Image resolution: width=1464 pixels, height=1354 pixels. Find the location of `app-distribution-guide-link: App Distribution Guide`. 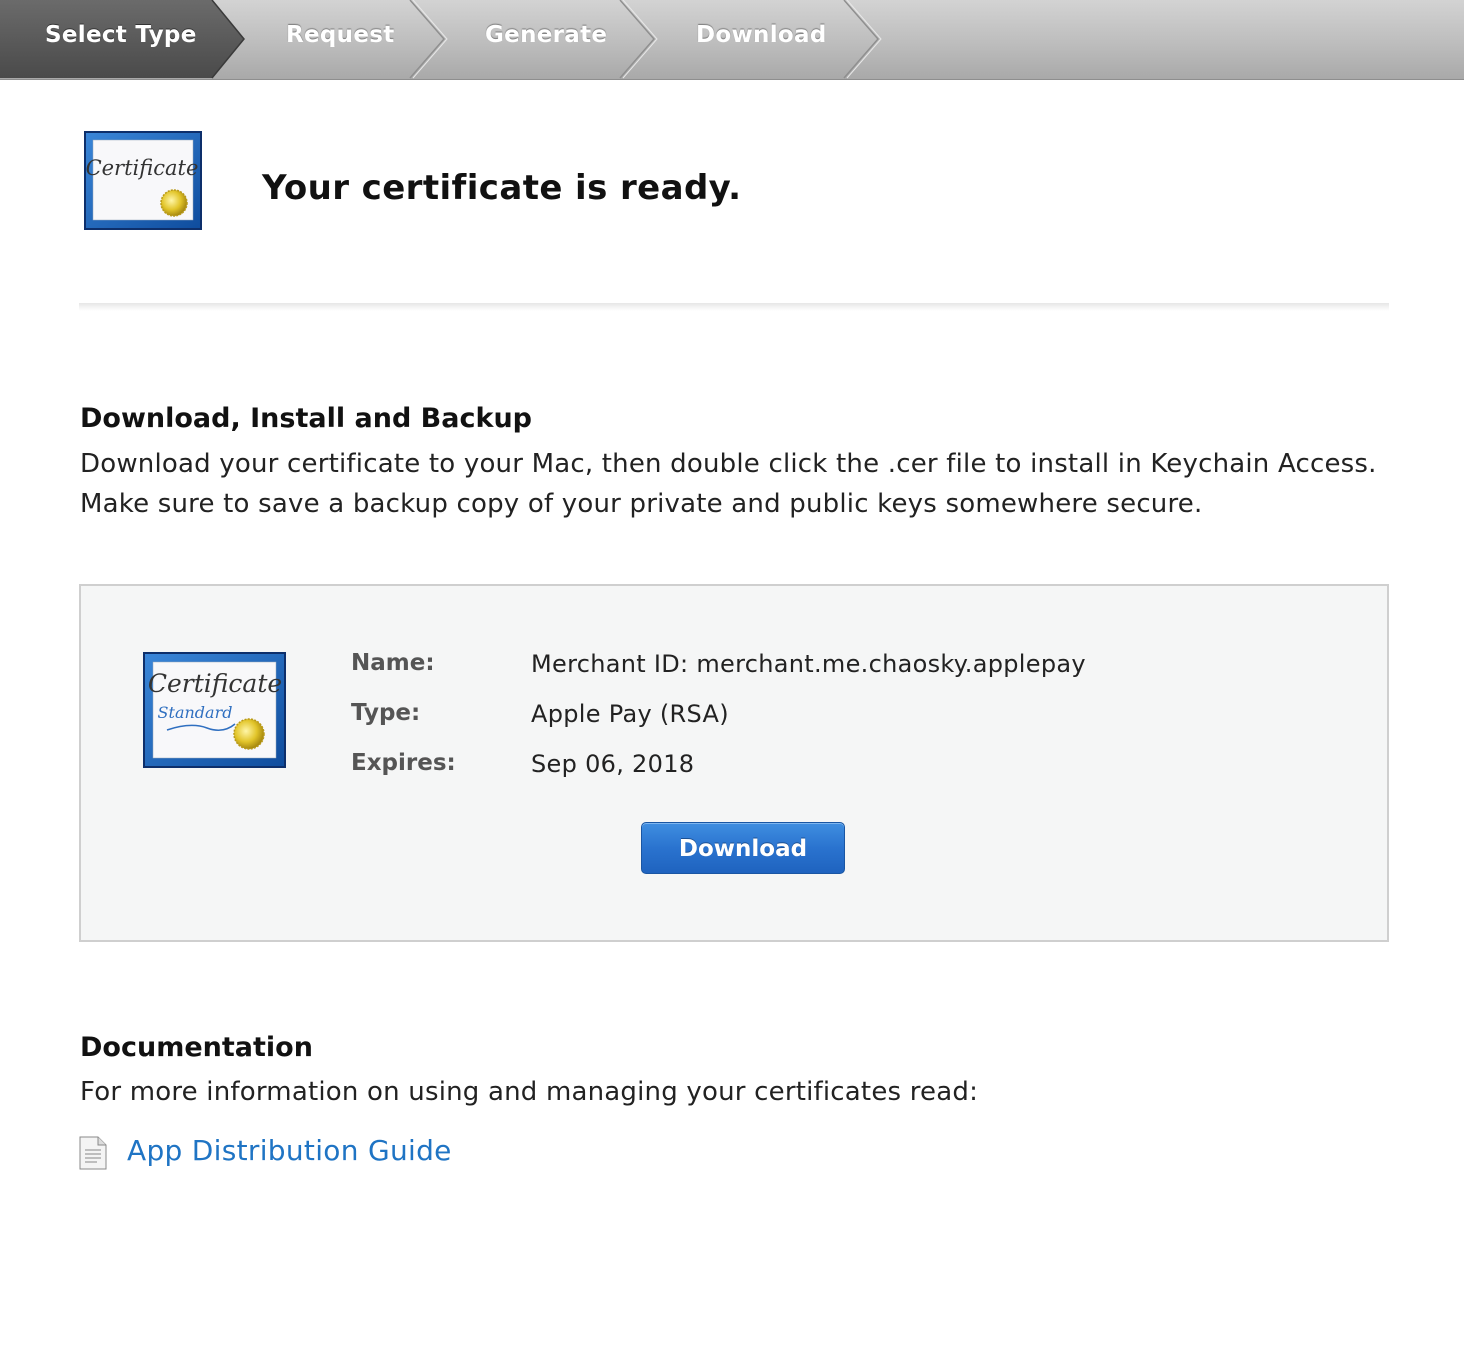

app-distribution-guide-link: App Distribution Guide is located at coordinates (289, 1150).